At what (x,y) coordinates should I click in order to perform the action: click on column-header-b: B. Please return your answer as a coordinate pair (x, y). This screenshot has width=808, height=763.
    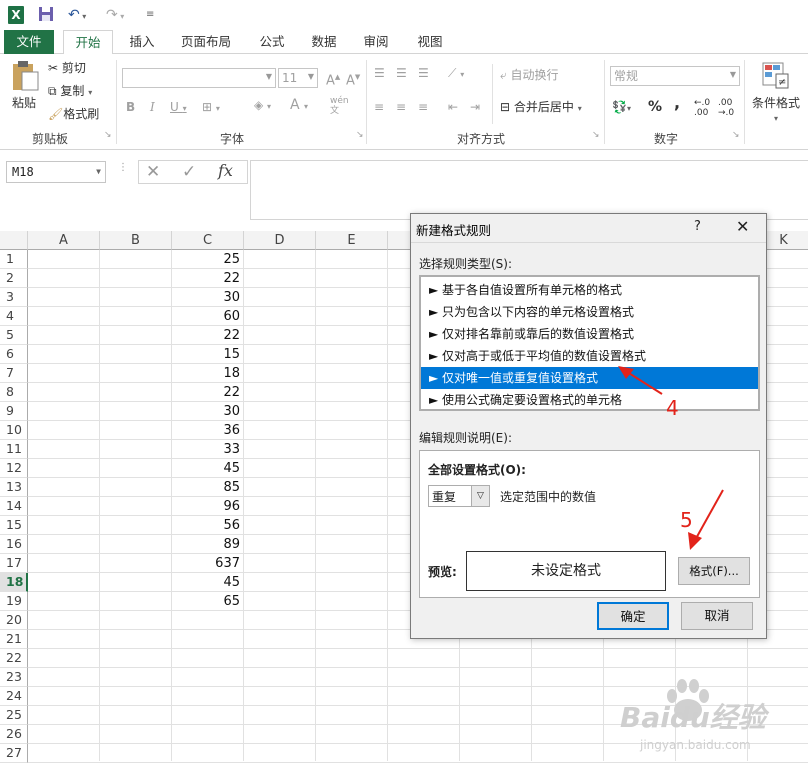
    Looking at the image, I should click on (136, 240).